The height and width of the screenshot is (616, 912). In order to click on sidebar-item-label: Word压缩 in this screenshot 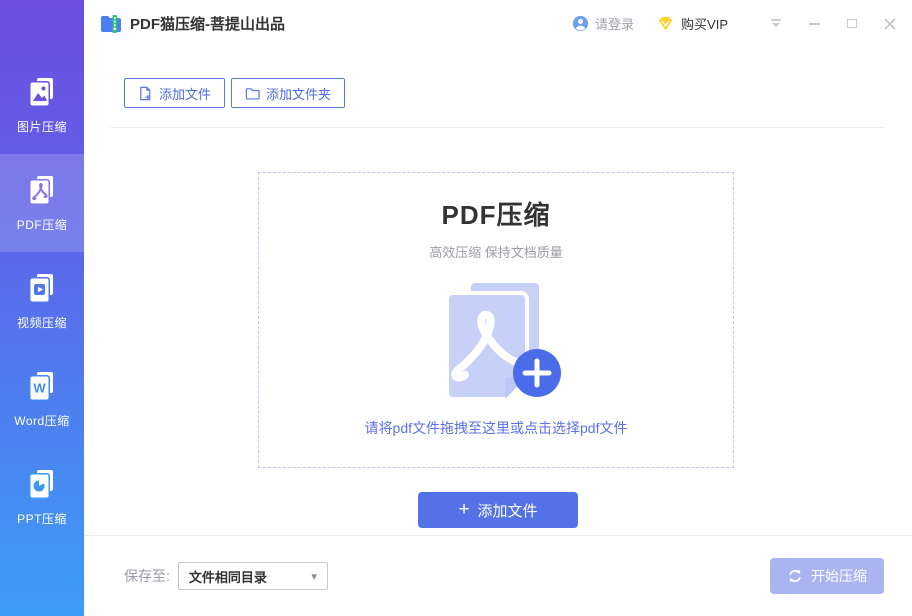, I will do `click(42, 421)`.